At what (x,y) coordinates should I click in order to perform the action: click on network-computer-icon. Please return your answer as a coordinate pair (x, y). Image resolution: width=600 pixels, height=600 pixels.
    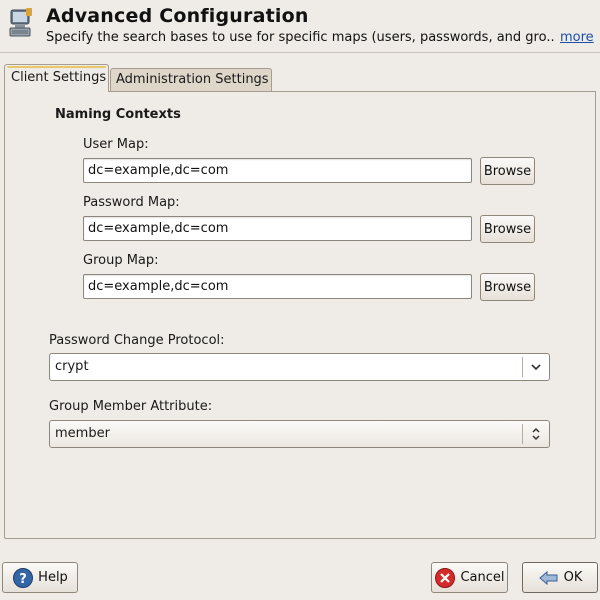
    Looking at the image, I should click on (20, 22).